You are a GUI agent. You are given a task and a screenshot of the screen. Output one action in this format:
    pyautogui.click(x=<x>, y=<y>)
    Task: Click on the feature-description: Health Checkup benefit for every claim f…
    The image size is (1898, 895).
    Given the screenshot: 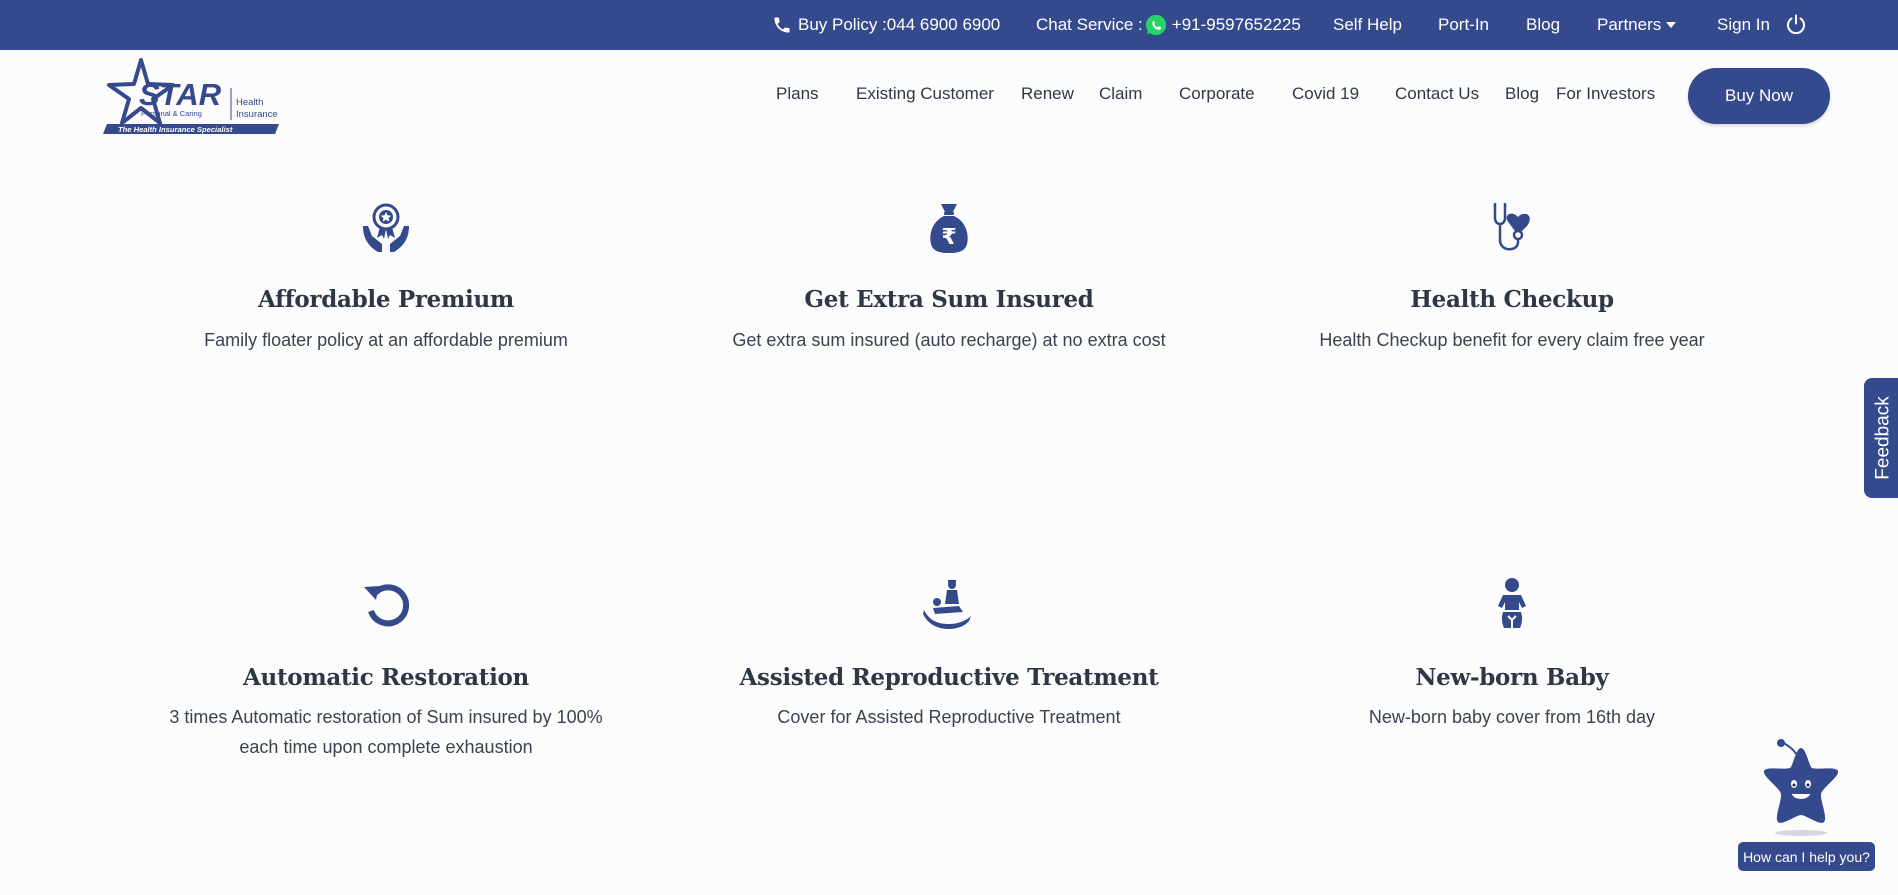 What is the action you would take?
    pyautogui.click(x=1512, y=340)
    